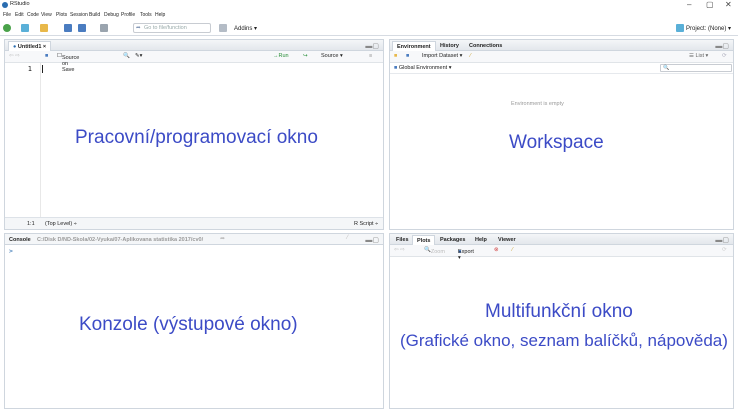  I want to click on new-file-button, so click(7, 28).